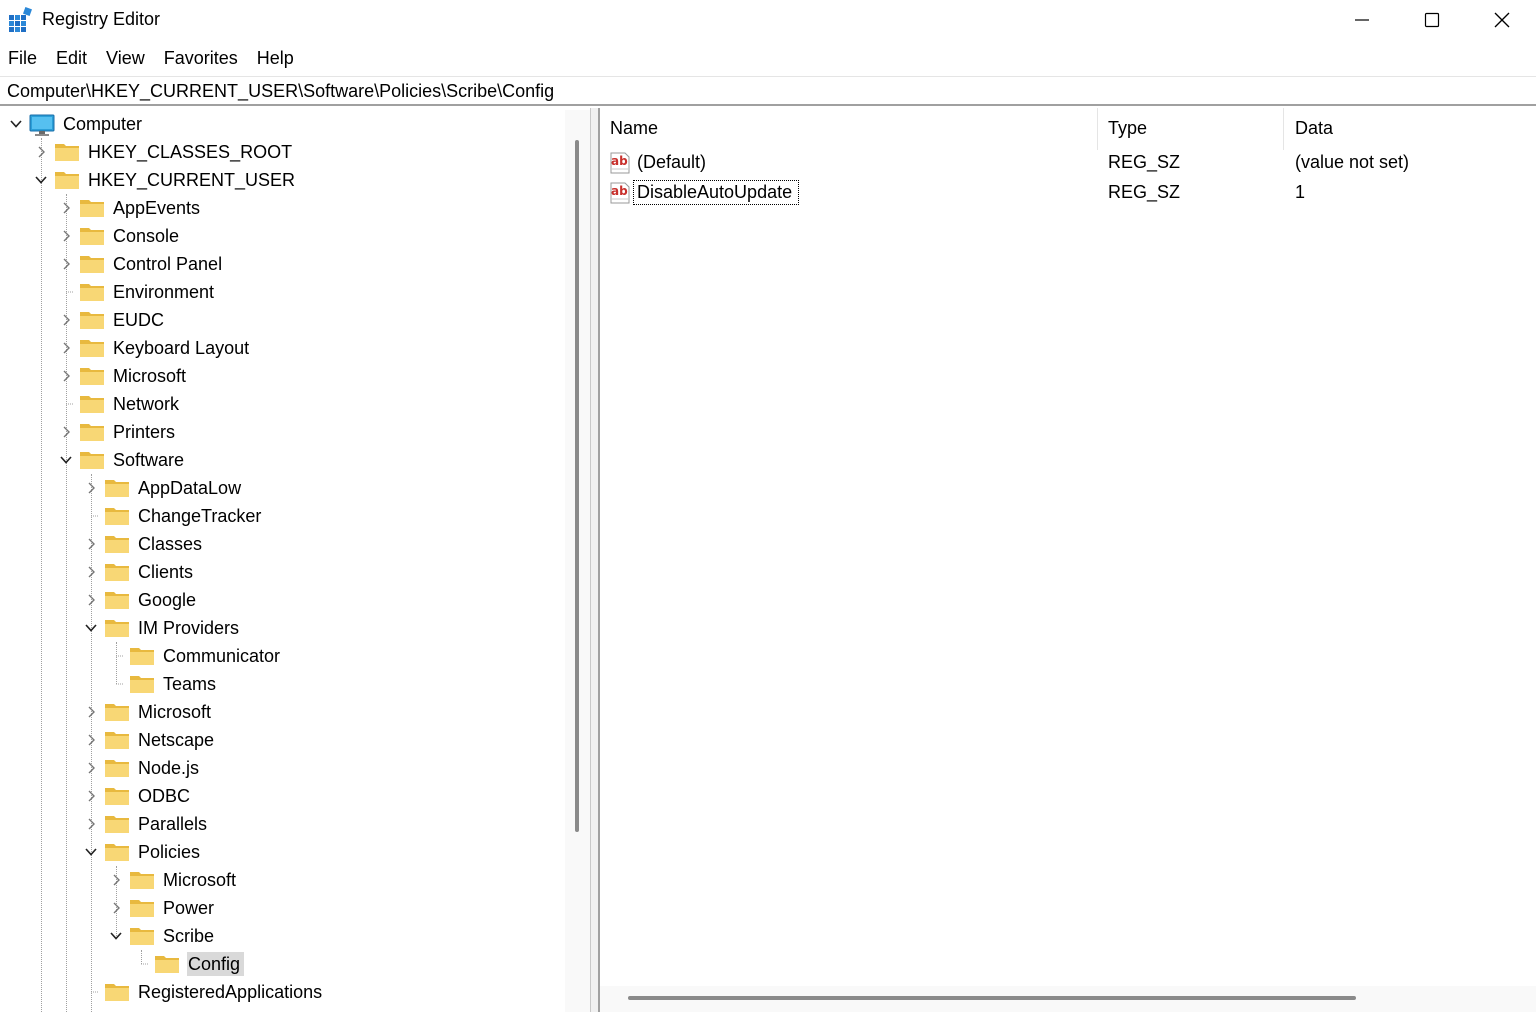 This screenshot has width=1536, height=1012. What do you see at coordinates (1352, 162) in the screenshot?
I see `value-data: (value not set)` at bounding box center [1352, 162].